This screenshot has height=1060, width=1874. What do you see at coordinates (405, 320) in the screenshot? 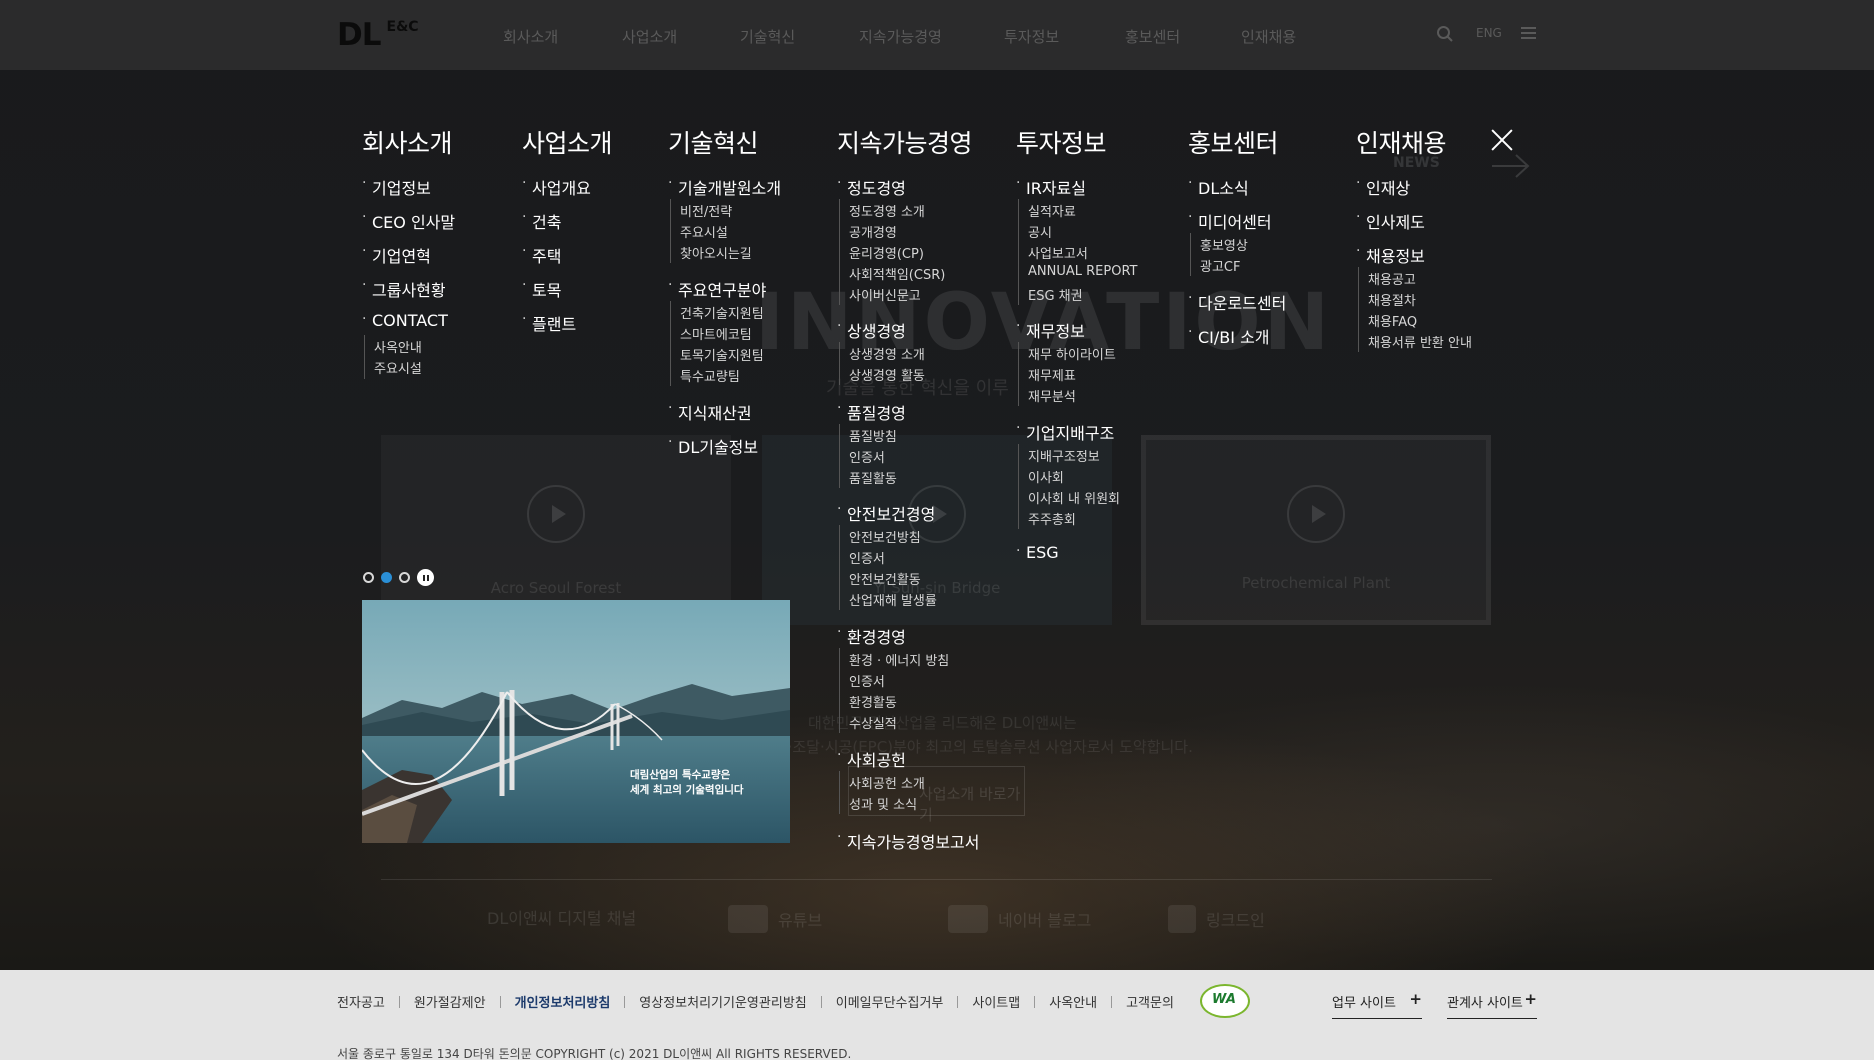
I see `menu-item: CONTACT` at bounding box center [405, 320].